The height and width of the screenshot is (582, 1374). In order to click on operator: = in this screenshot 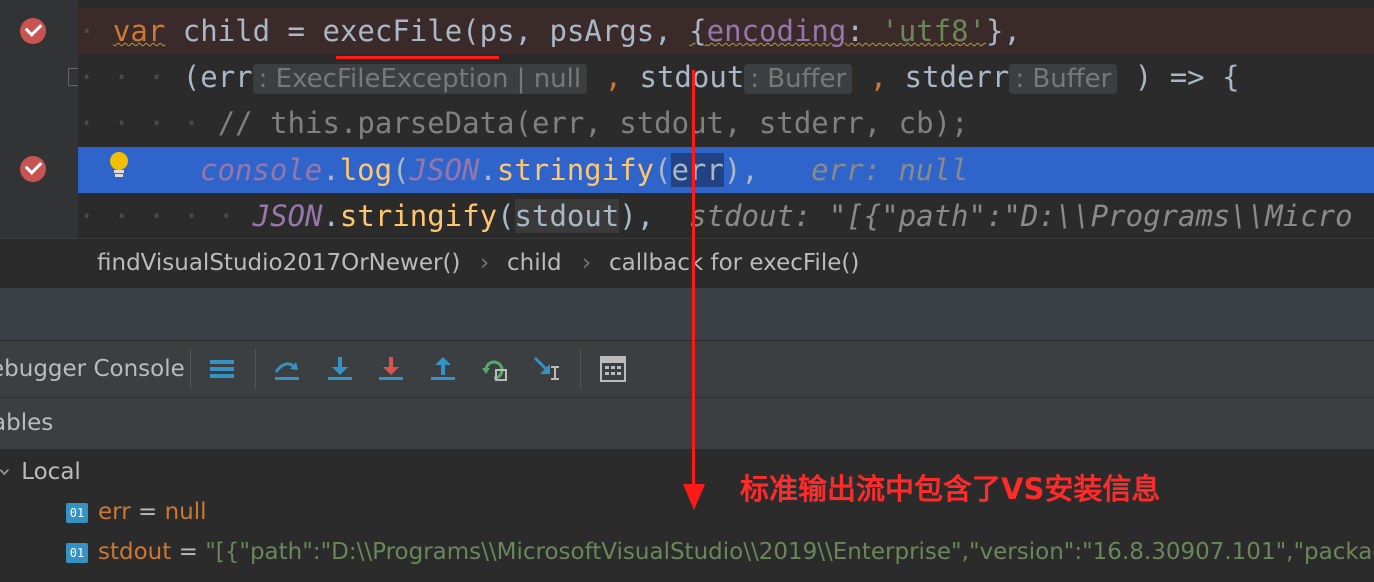, I will do `click(296, 31)`.